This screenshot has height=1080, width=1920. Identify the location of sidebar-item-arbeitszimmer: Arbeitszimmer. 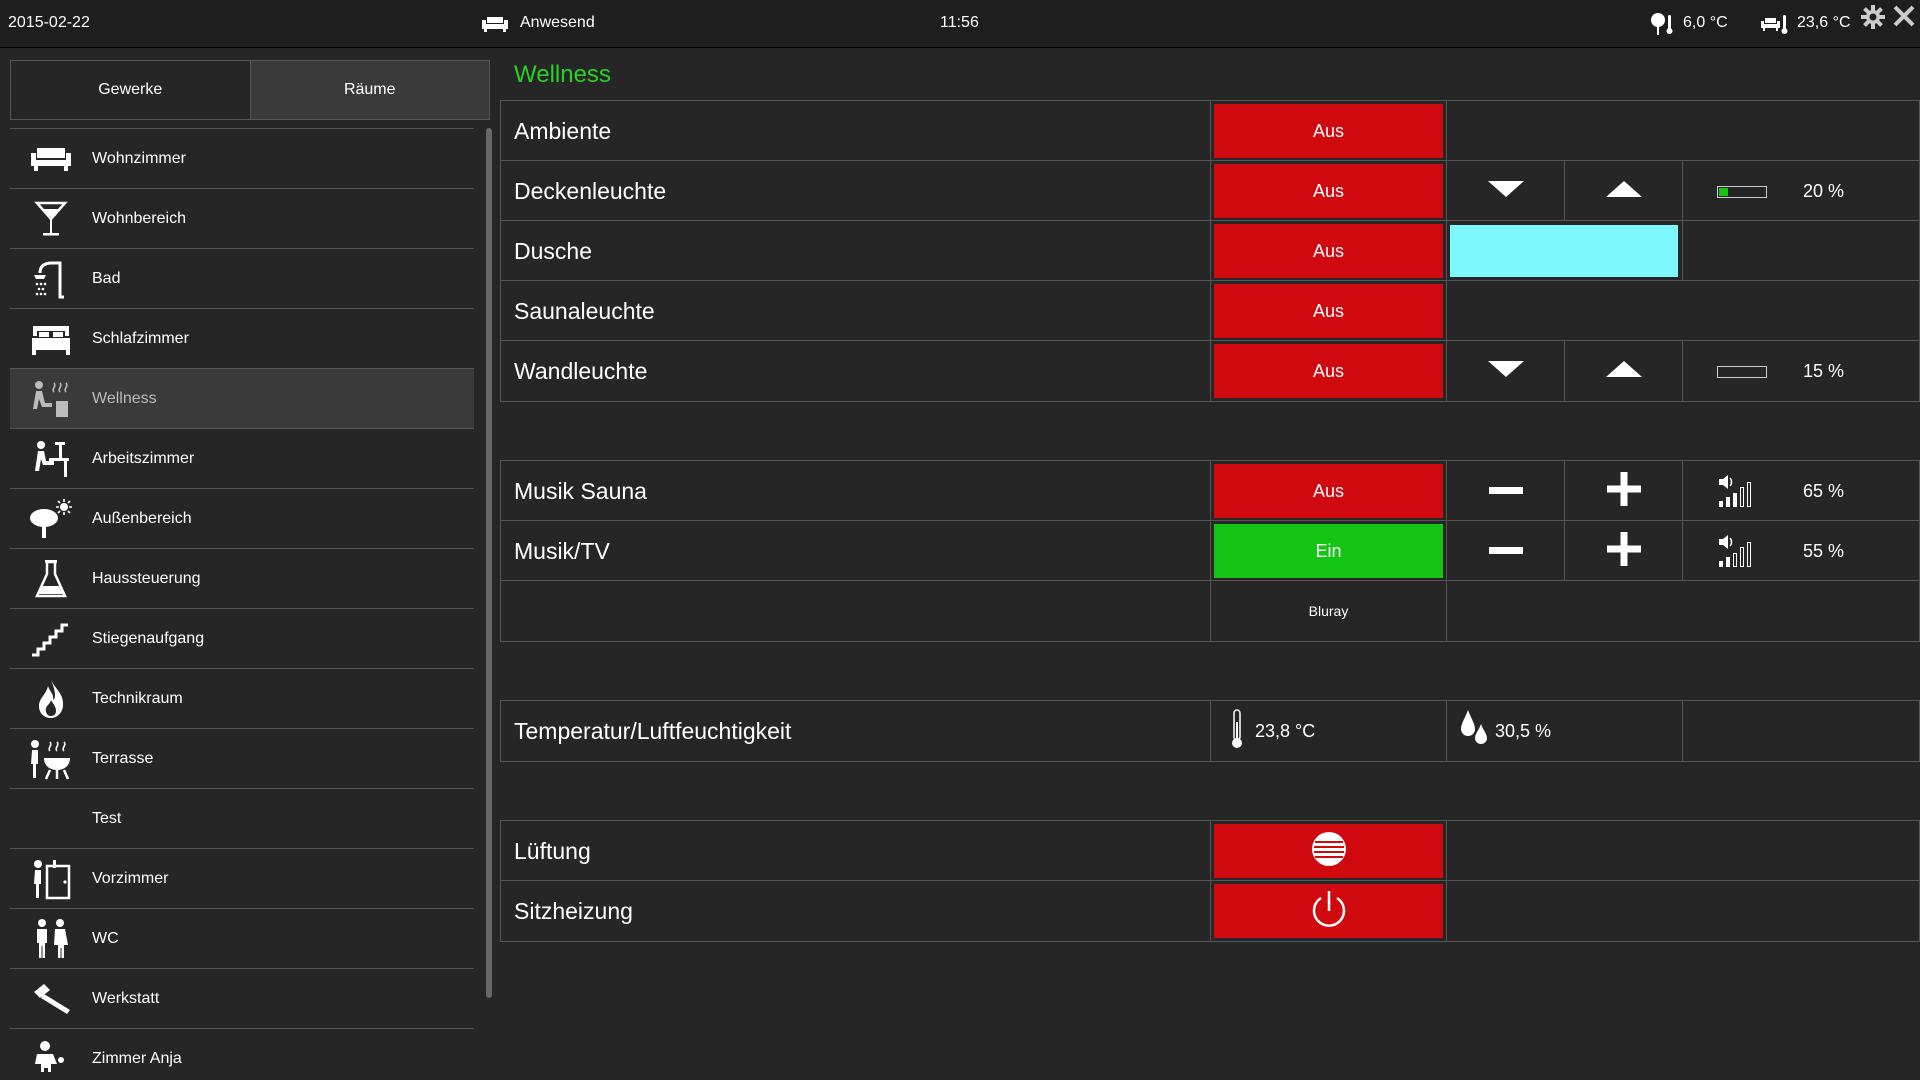
(242, 459).